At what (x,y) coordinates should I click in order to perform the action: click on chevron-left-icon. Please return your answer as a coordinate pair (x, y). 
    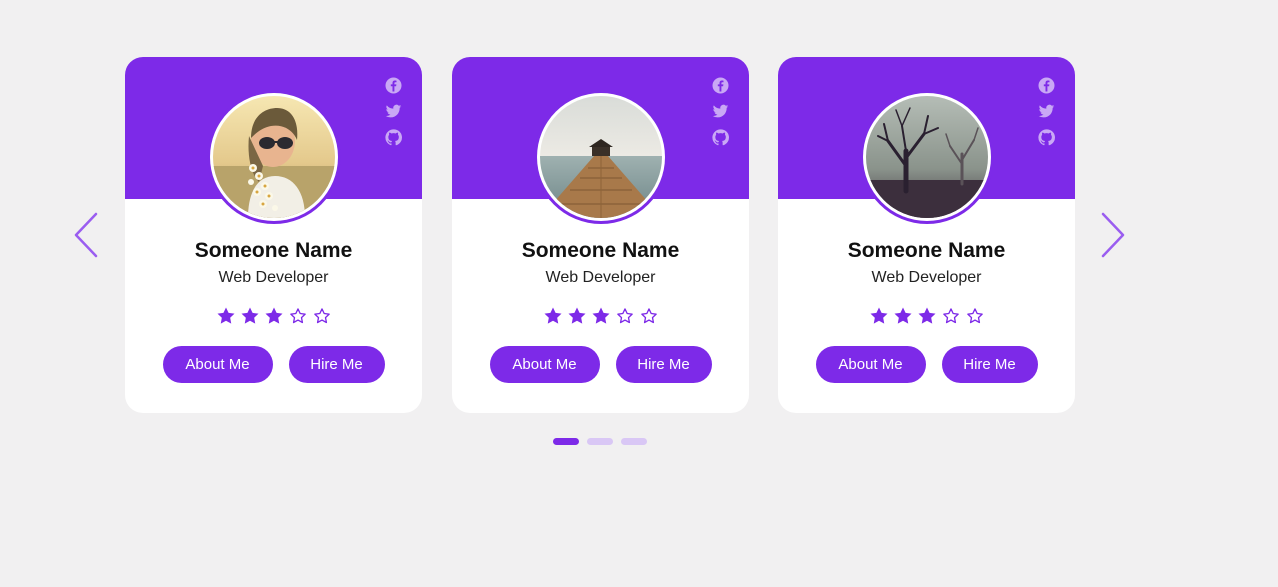
    Looking at the image, I should click on (86, 235).